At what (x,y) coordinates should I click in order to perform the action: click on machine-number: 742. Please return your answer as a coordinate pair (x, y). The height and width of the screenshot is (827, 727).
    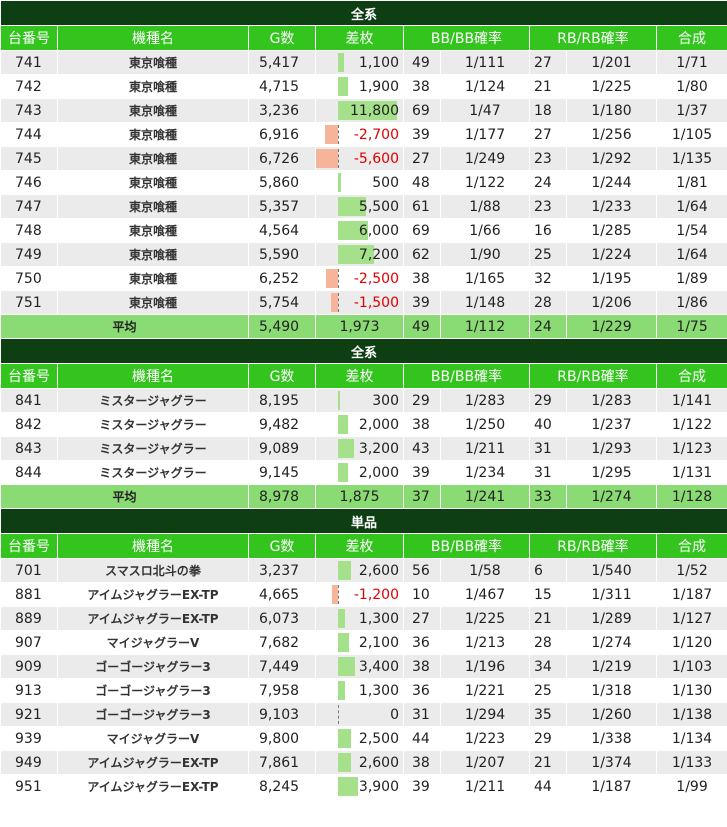
    Looking at the image, I should click on (29, 86).